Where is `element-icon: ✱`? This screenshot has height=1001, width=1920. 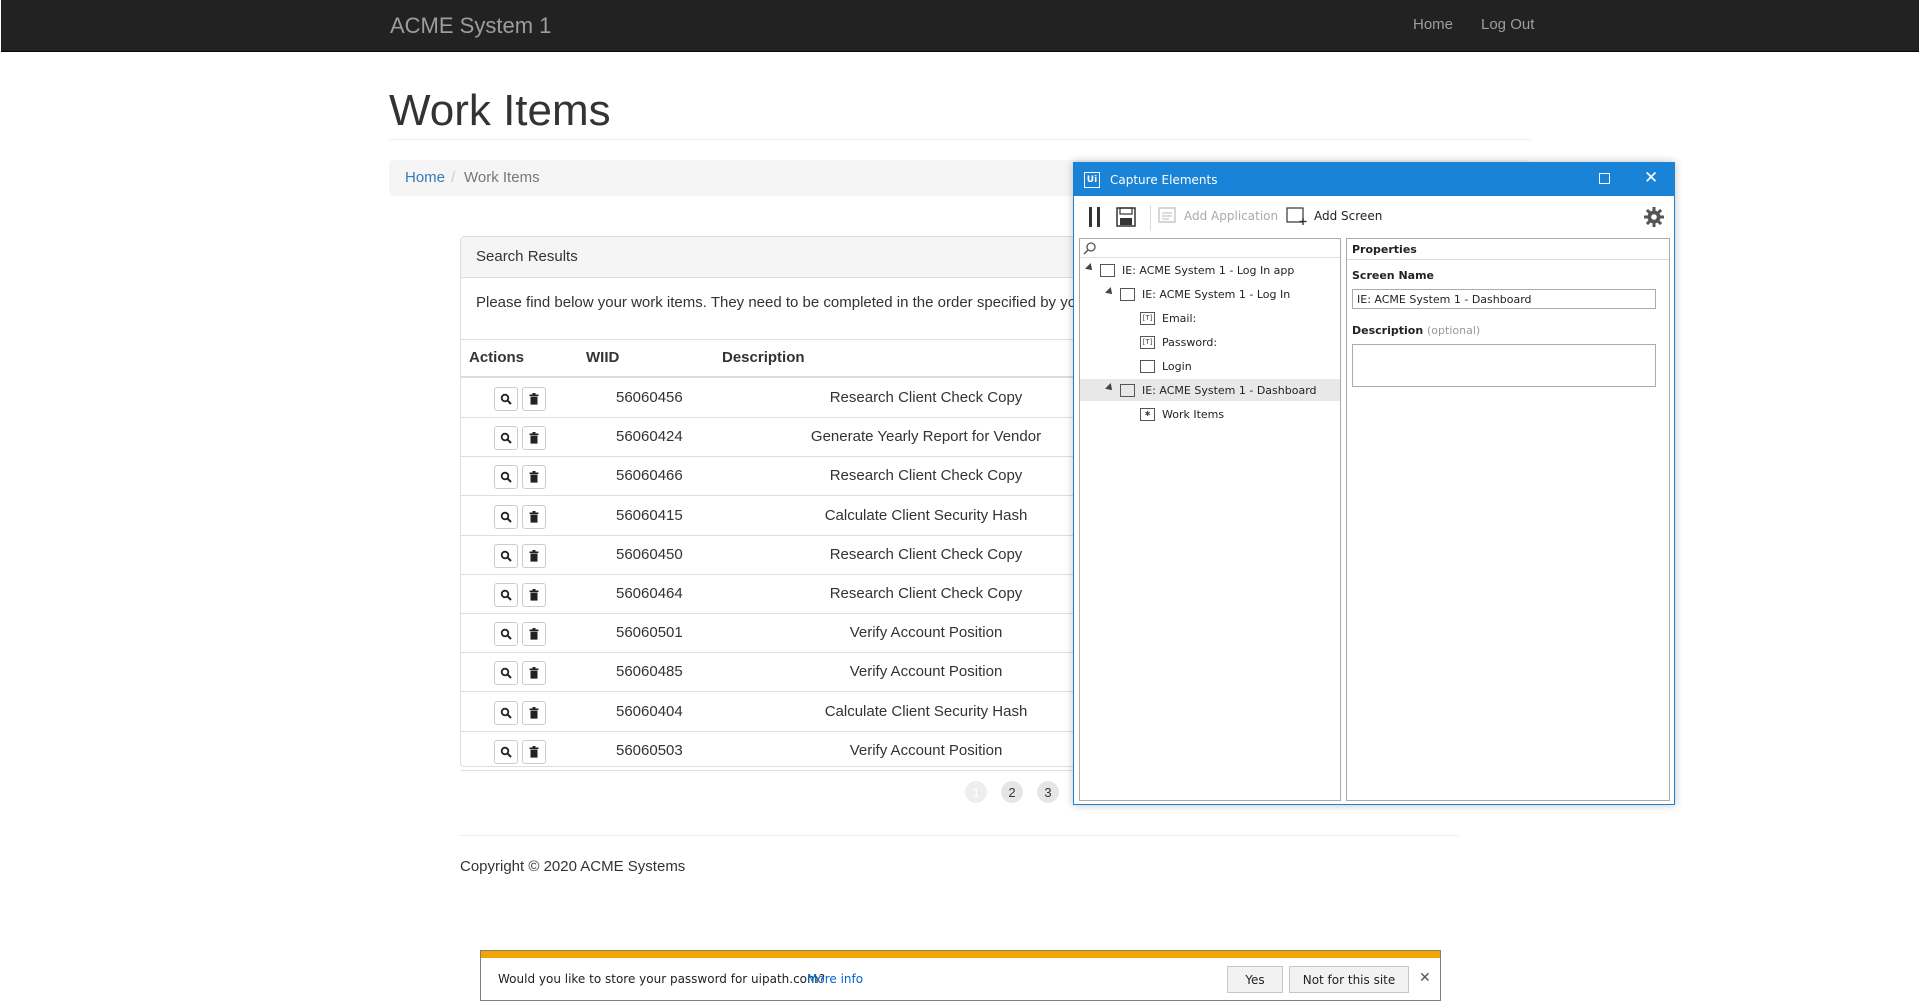 element-icon: ✱ is located at coordinates (1147, 414).